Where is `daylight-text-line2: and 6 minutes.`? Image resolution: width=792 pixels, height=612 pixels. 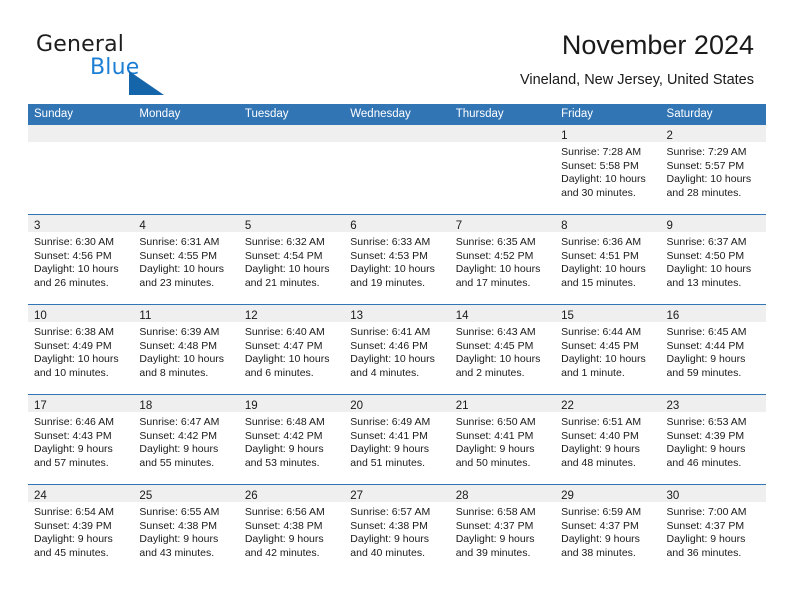
daylight-text-line2: and 6 minutes. is located at coordinates (279, 372).